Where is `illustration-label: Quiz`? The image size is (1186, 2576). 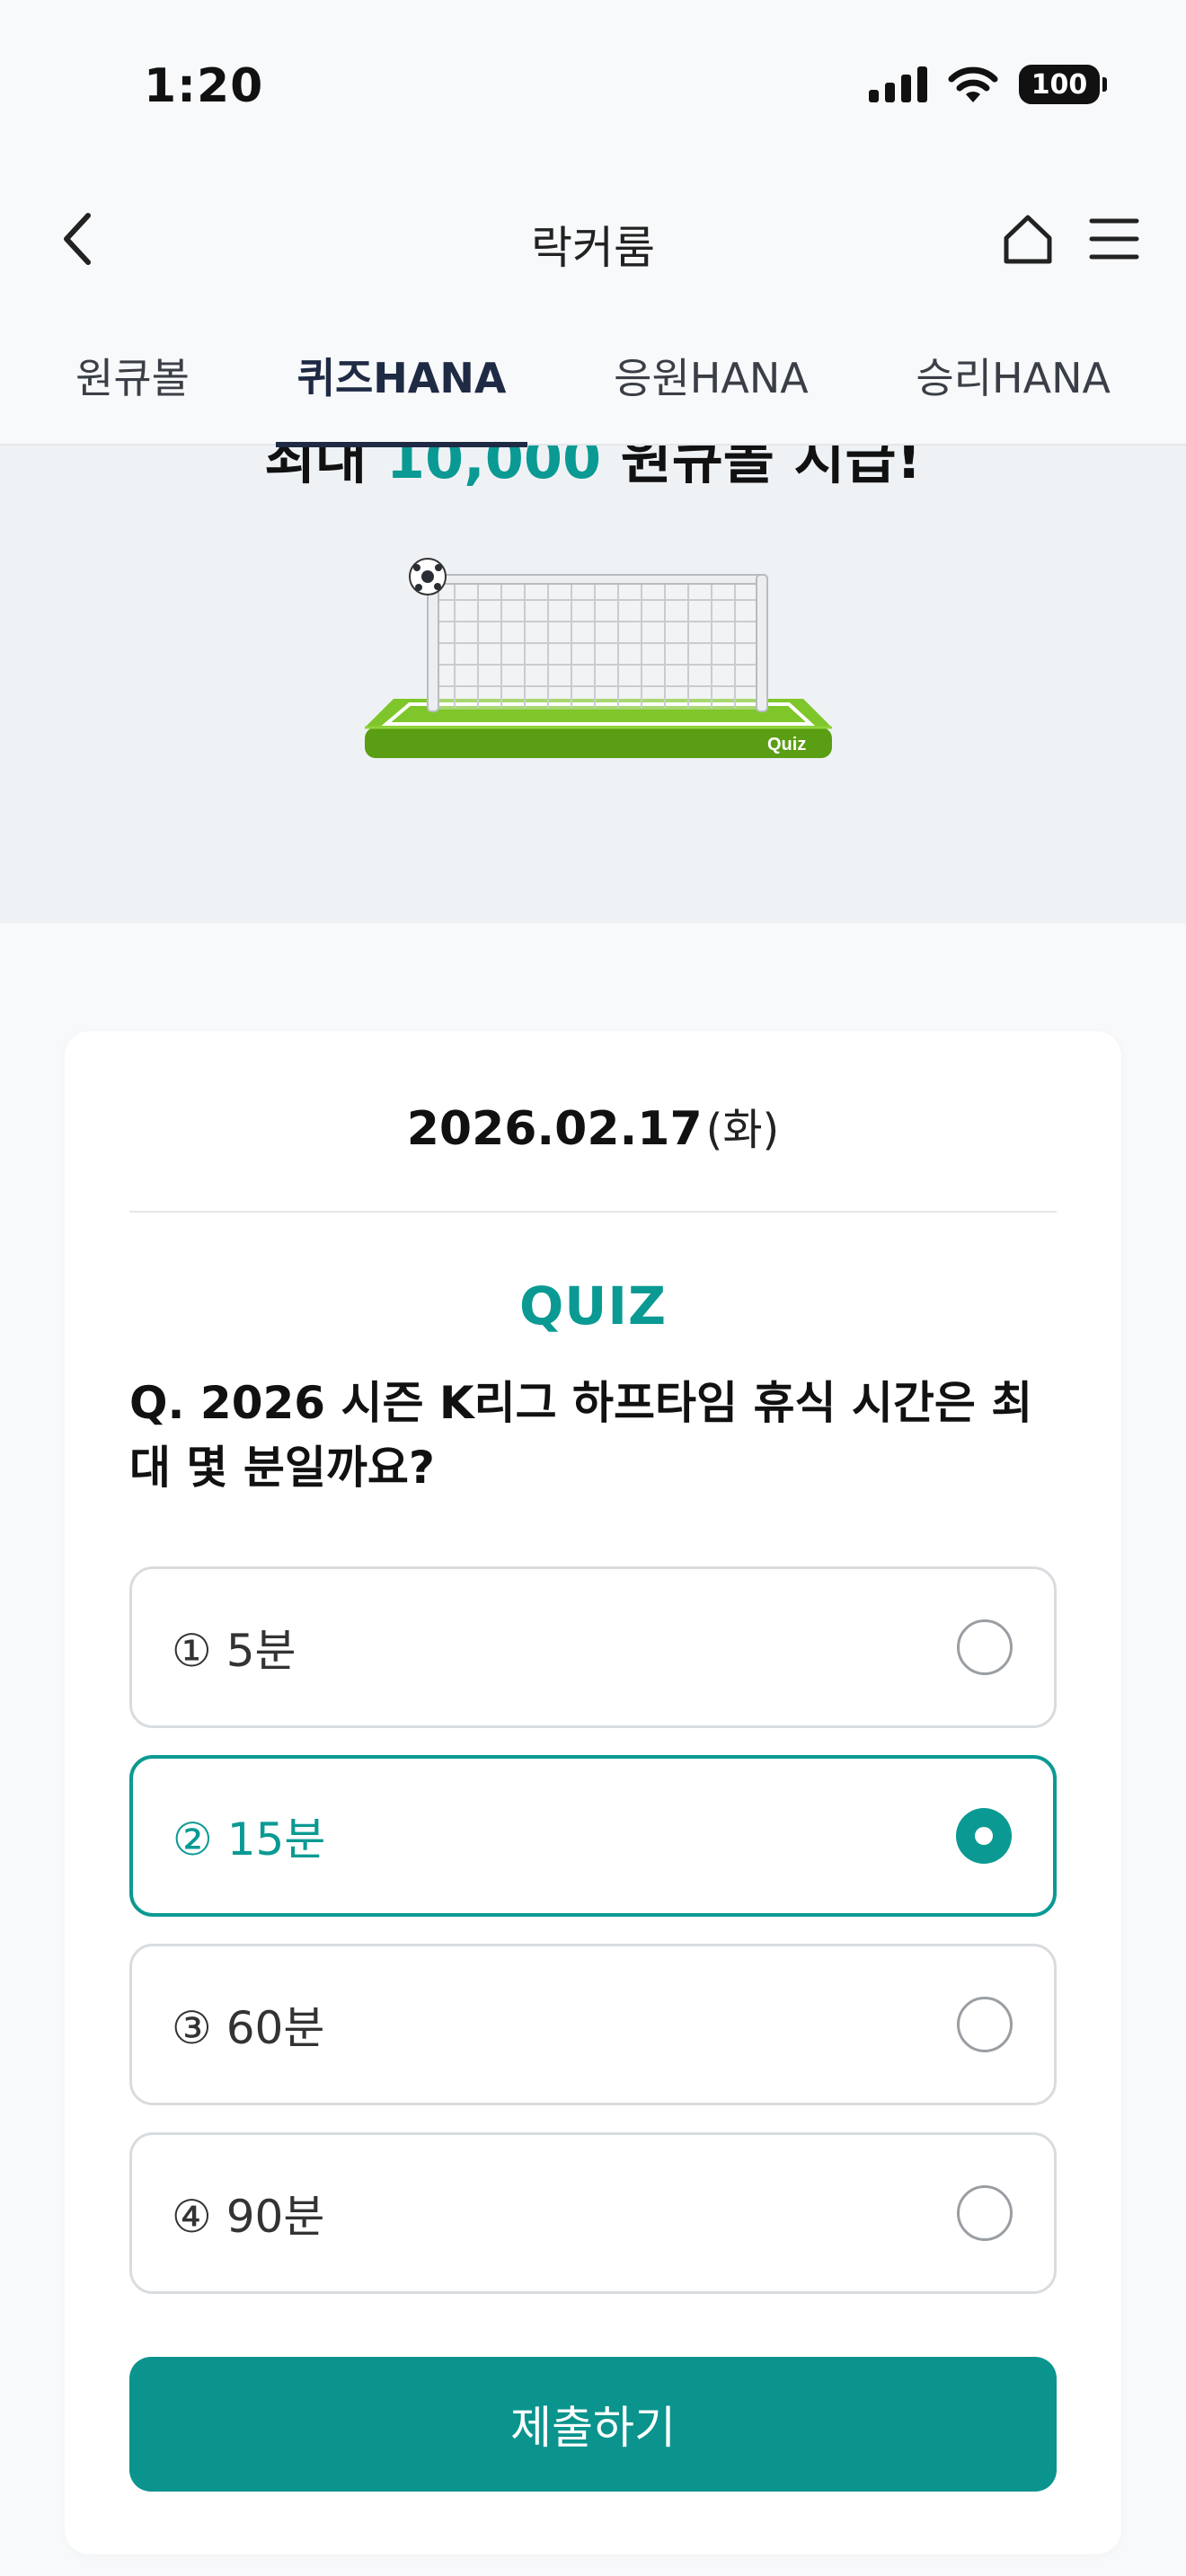 illustration-label: Quiz is located at coordinates (786, 744).